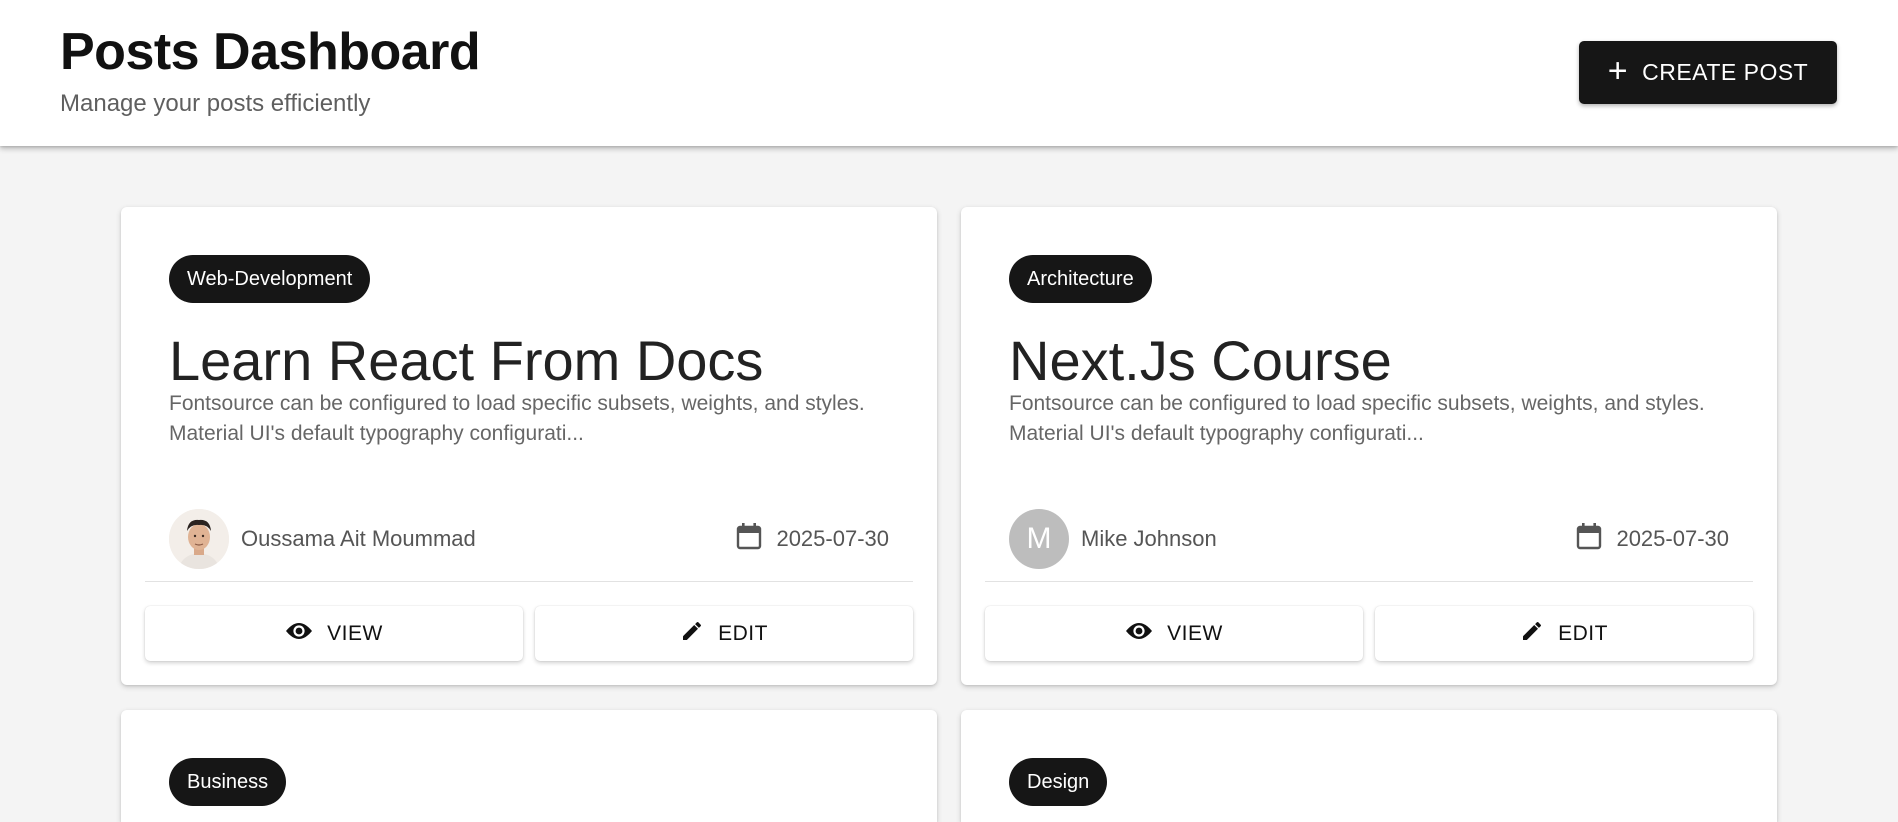 The image size is (1898, 822). Describe the element at coordinates (199, 539) in the screenshot. I see `avatar` at that location.